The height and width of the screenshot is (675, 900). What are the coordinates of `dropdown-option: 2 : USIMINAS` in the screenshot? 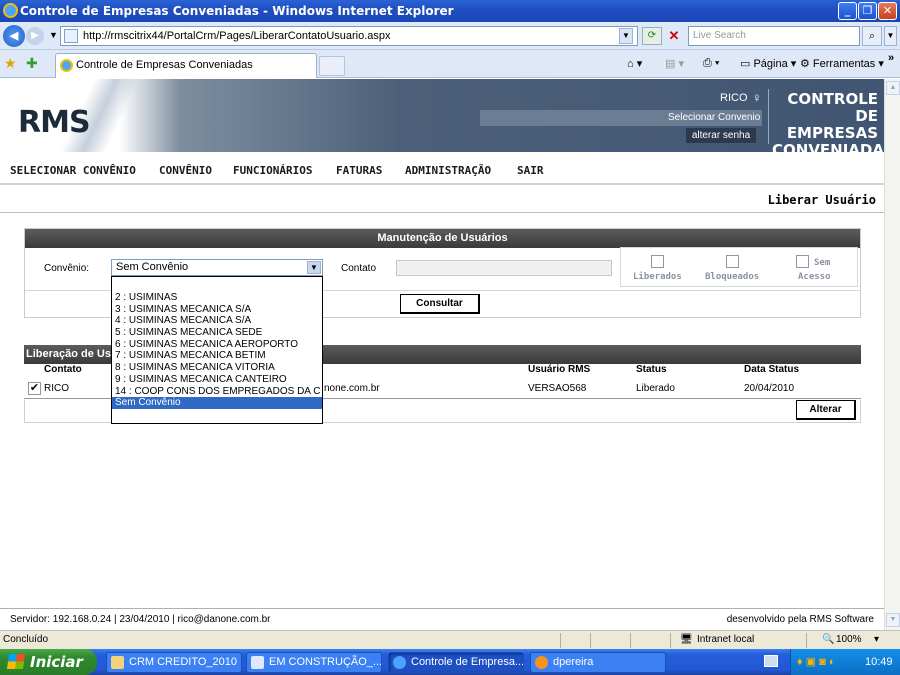 It's located at (217, 298).